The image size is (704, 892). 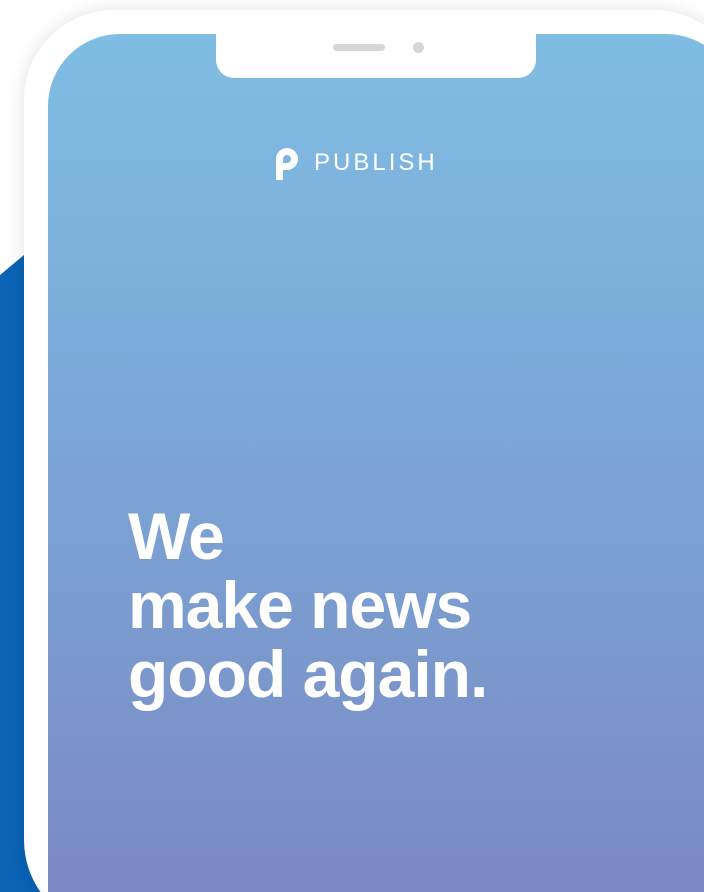 I want to click on headline-line-1: We, so click(x=176, y=536).